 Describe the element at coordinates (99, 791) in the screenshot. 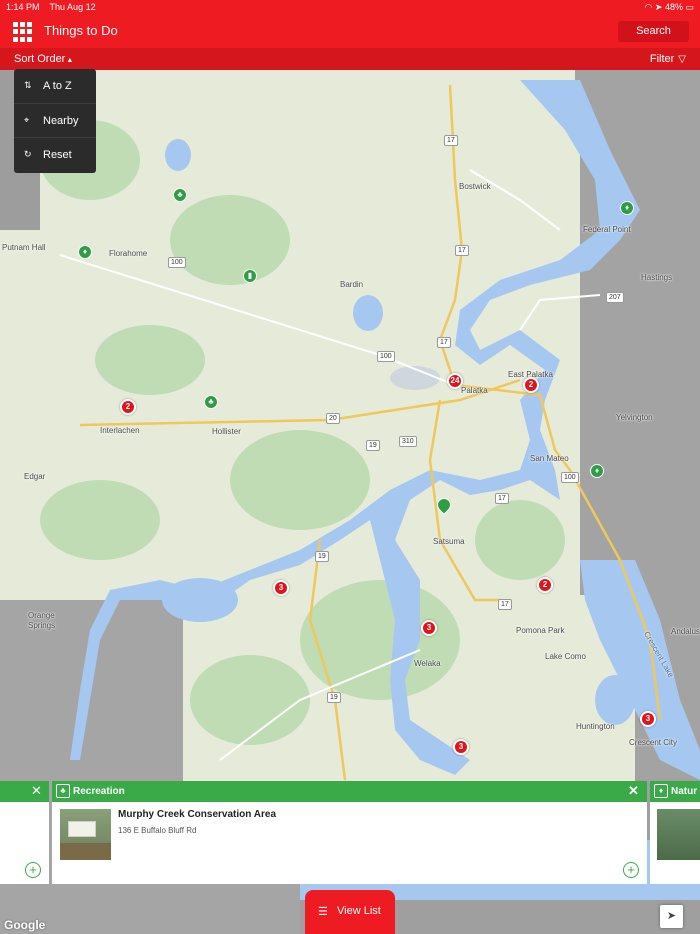

I see `card-category-label: Recreation` at that location.